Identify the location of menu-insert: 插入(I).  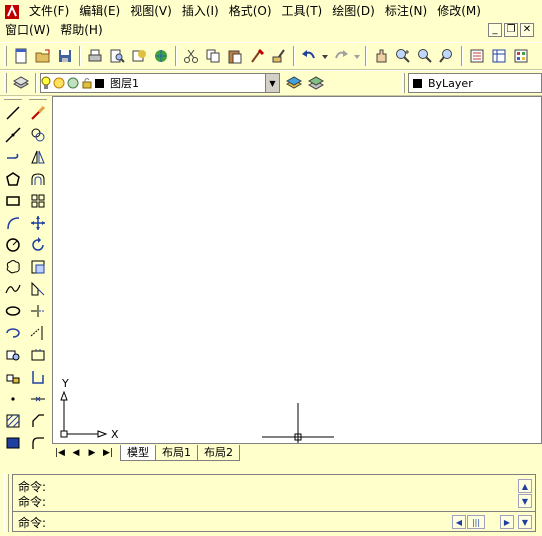
(200, 11).